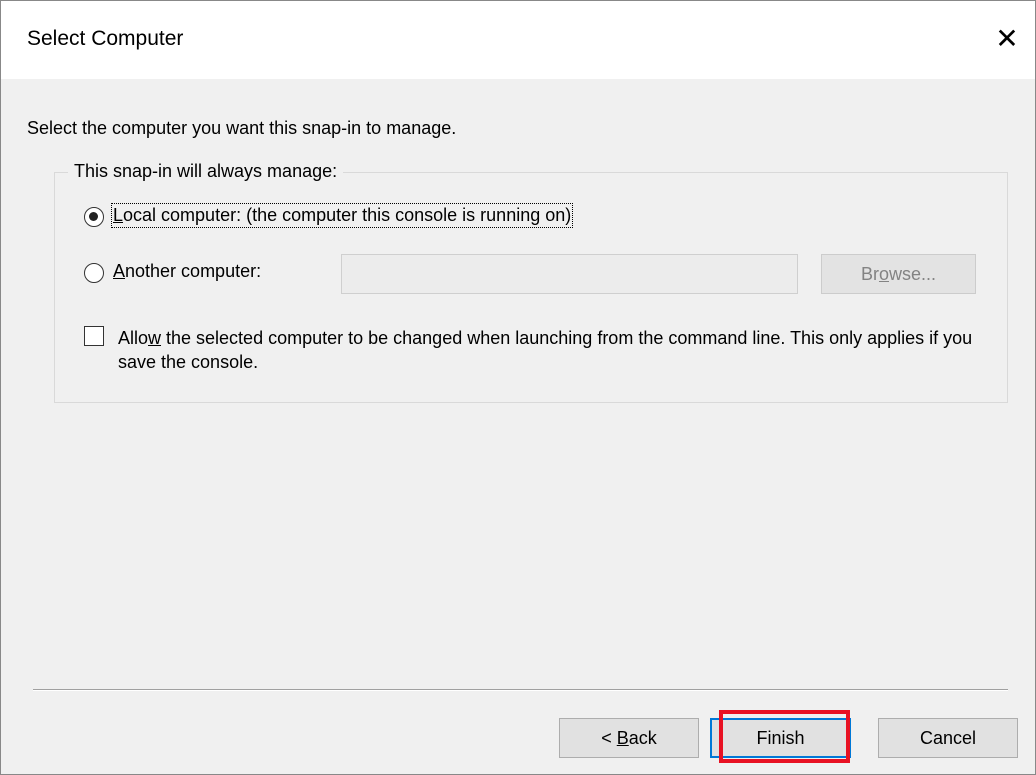 The width and height of the screenshot is (1036, 775). What do you see at coordinates (622, 737) in the screenshot?
I see `back-accel-key: B` at bounding box center [622, 737].